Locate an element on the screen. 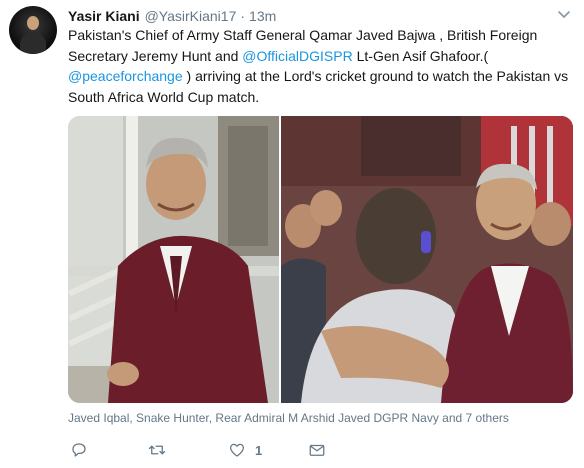  avatar-body is located at coordinates (33, 43).